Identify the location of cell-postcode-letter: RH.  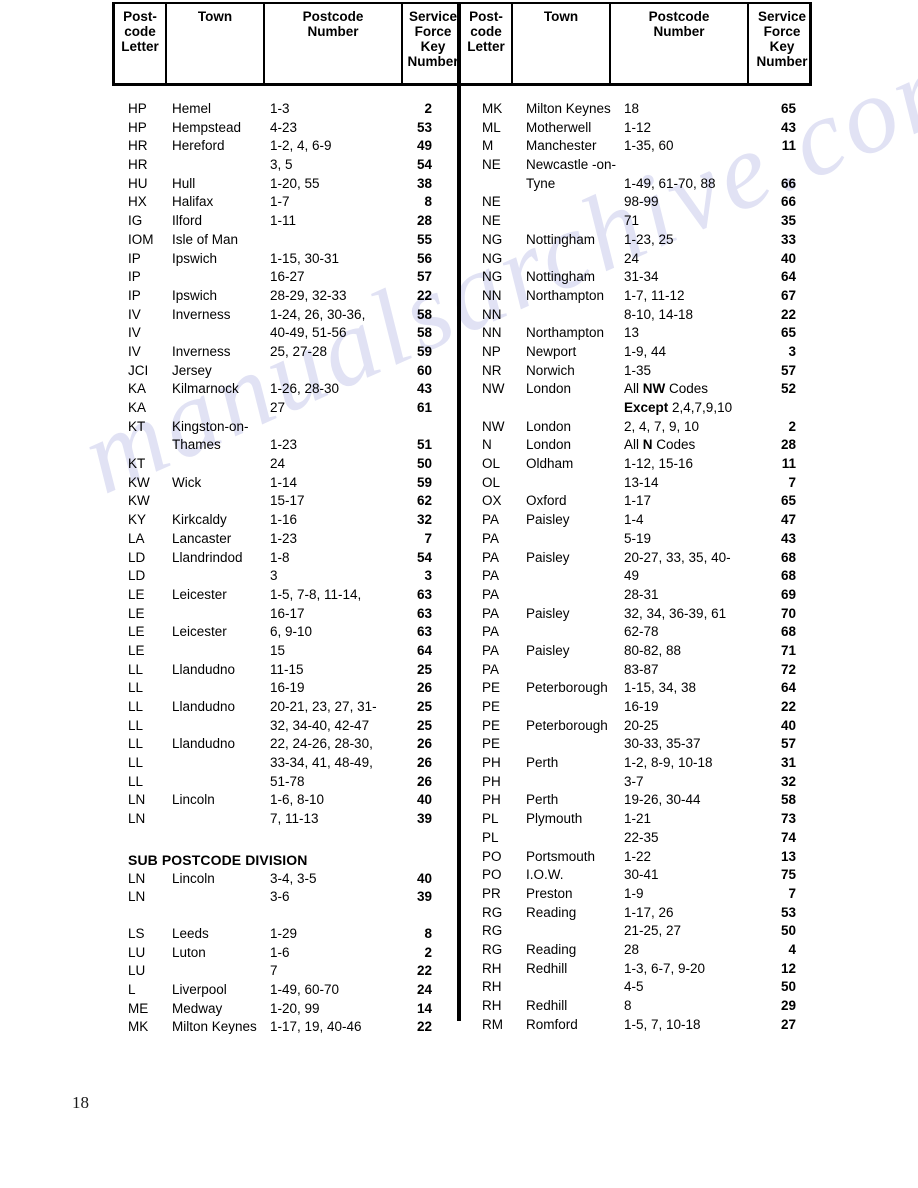
(492, 1005).